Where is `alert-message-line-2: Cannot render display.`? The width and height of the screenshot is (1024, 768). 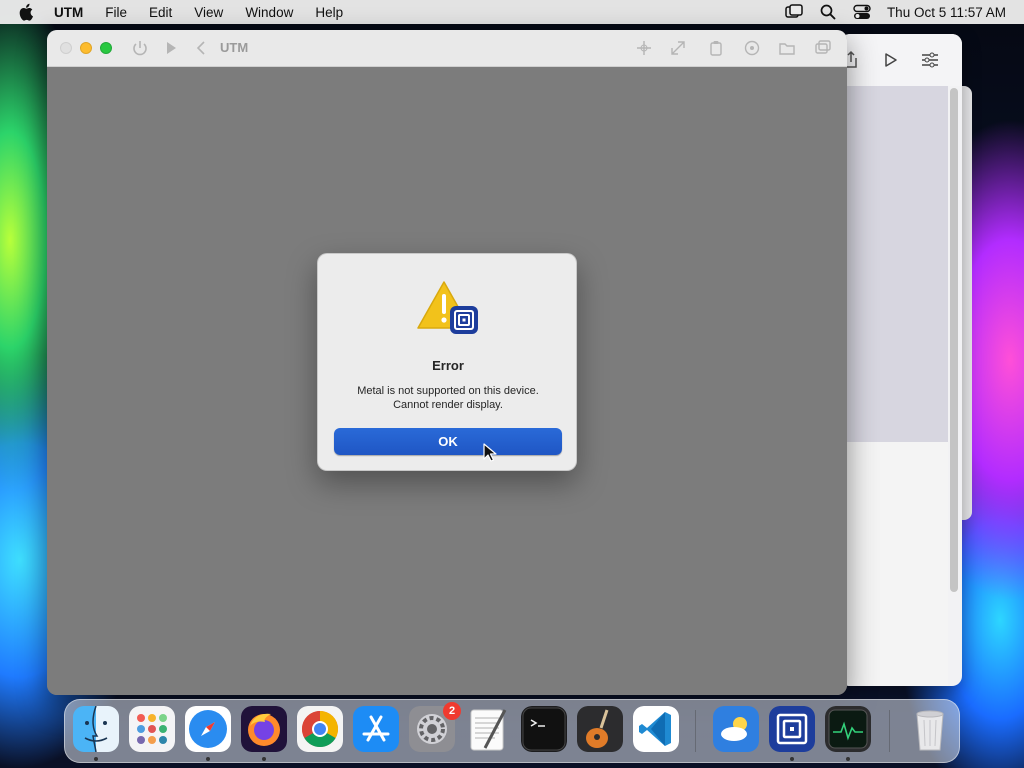
alert-message-line-2: Cannot render display. is located at coordinates (448, 405).